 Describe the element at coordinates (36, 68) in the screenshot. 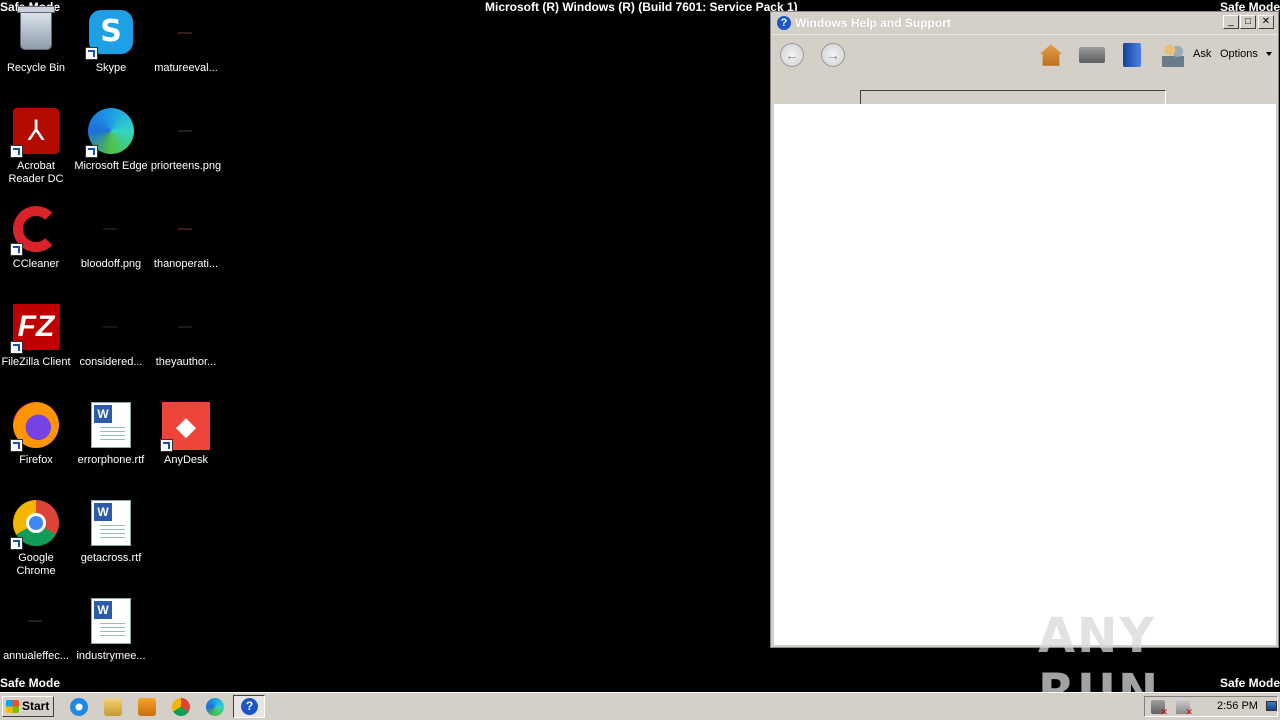

I see `desktop-icon-label: Recycle Bin` at that location.